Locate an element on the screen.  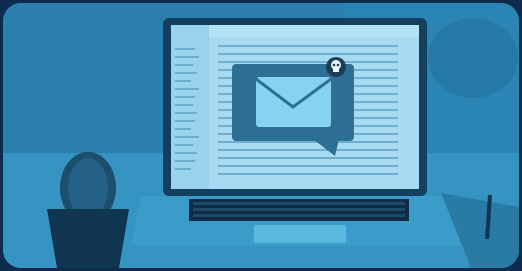
envelope-icon is located at coordinates (293, 102).